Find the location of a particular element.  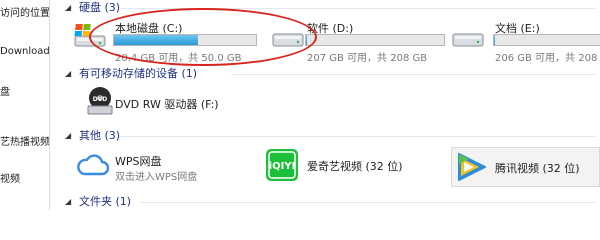

nav-item-label: 访问的位置 is located at coordinates (25, 13).